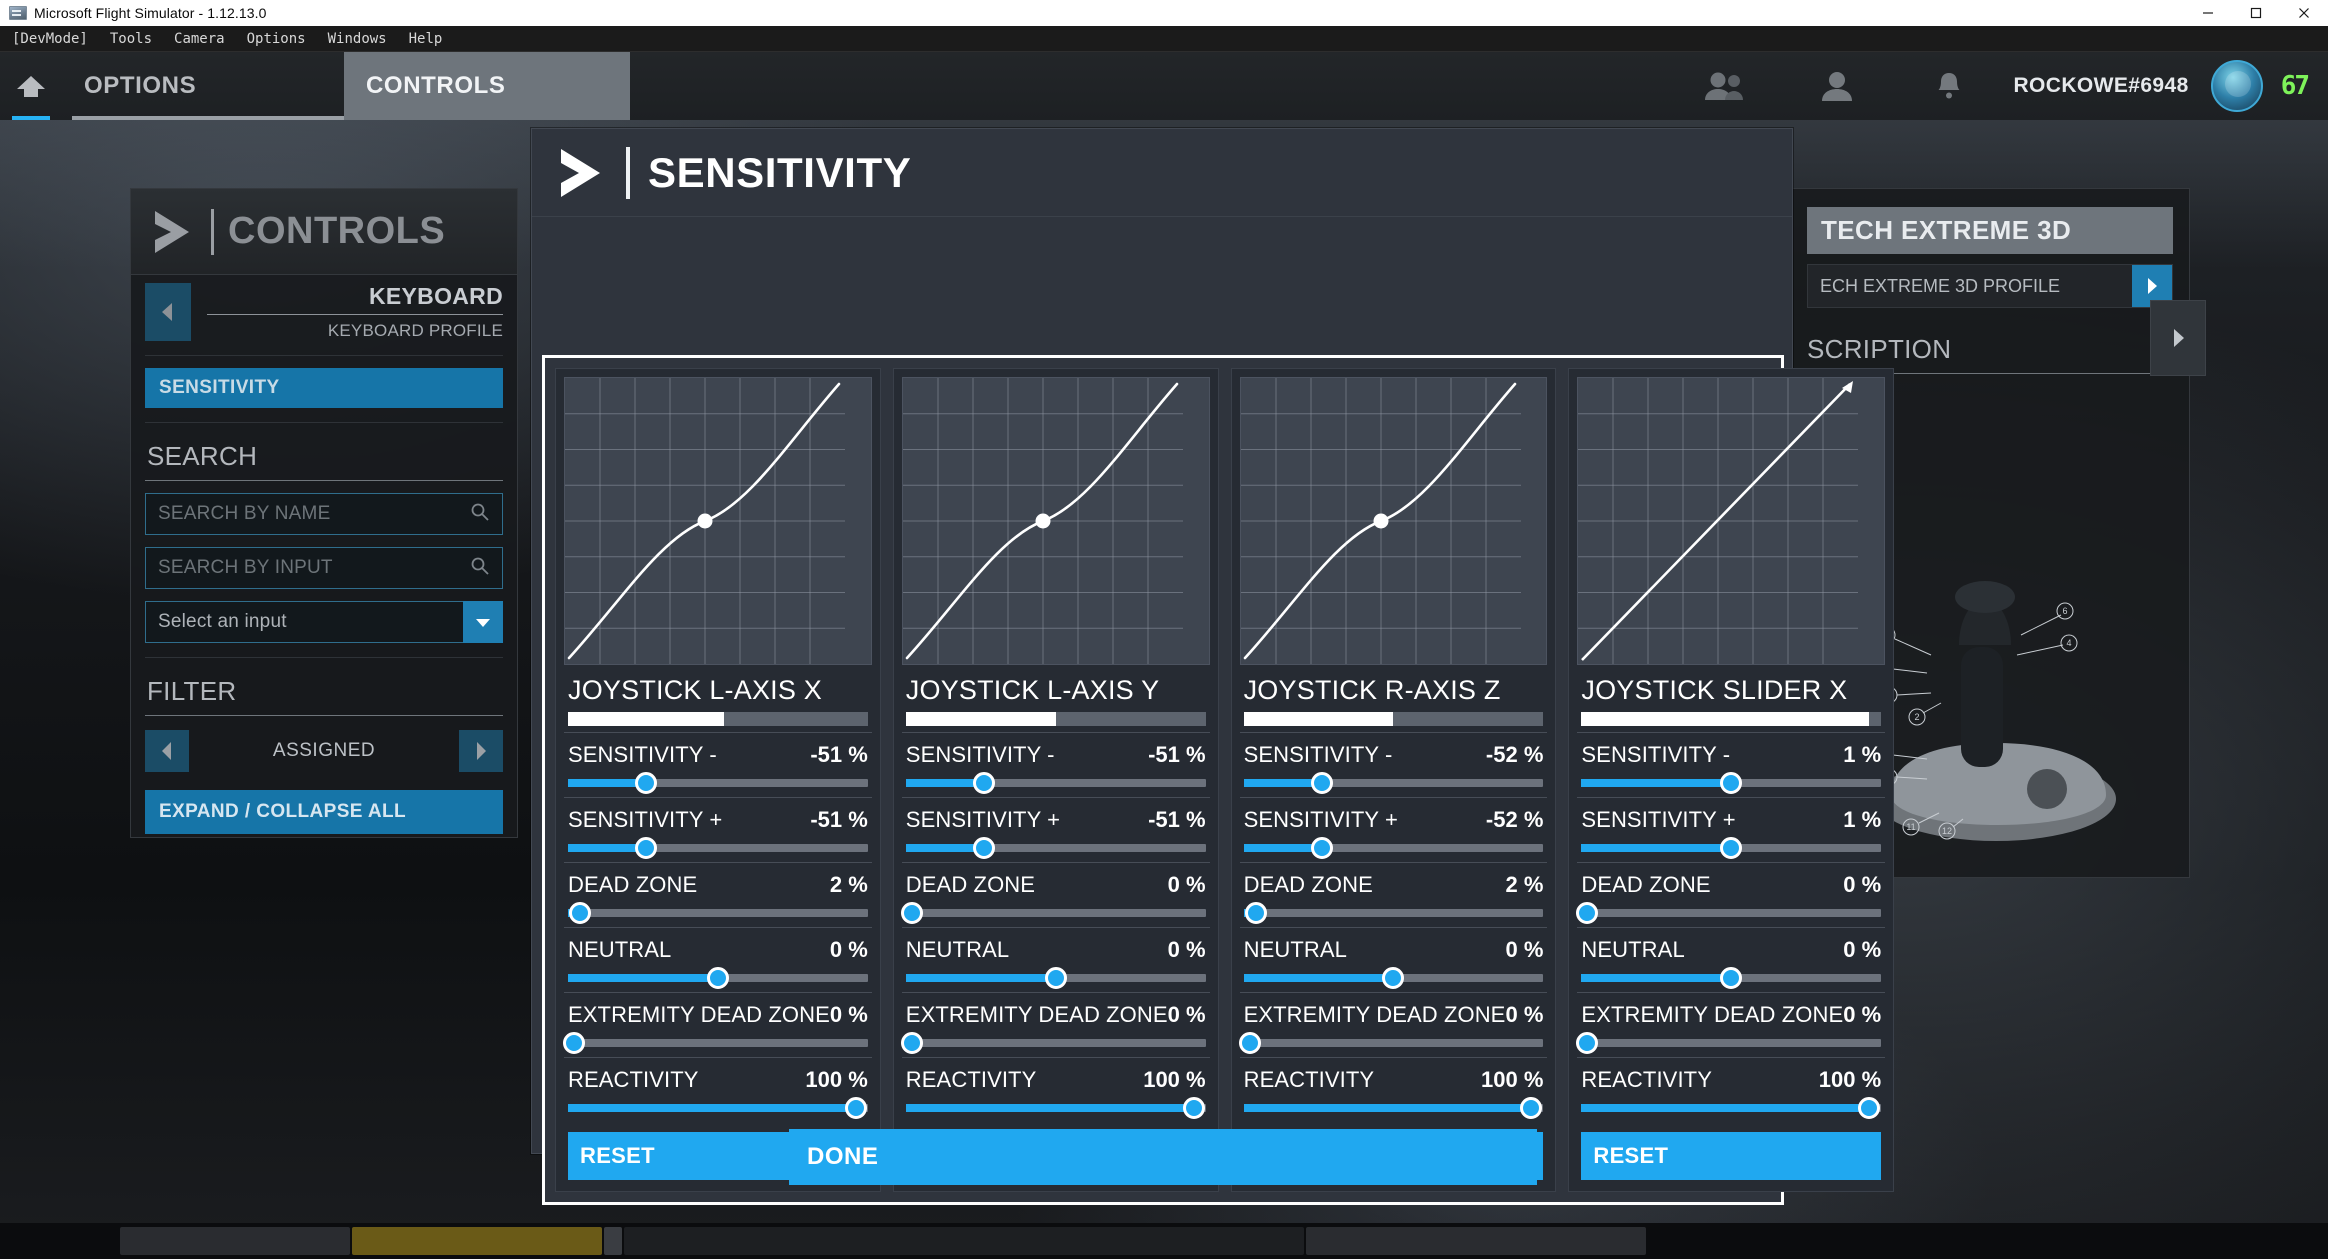 This screenshot has width=2328, height=1259. I want to click on slider-row: EXTREMITY DEAD ZONE 0 %, so click(1055, 1024).